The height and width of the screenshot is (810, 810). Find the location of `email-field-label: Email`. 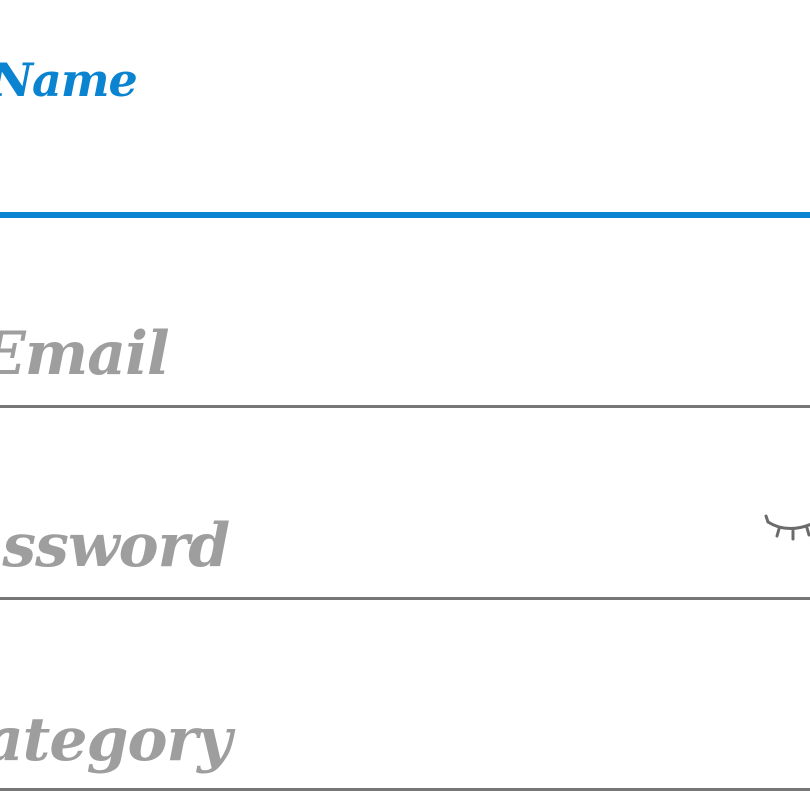

email-field-label: Email is located at coordinates (85, 354).